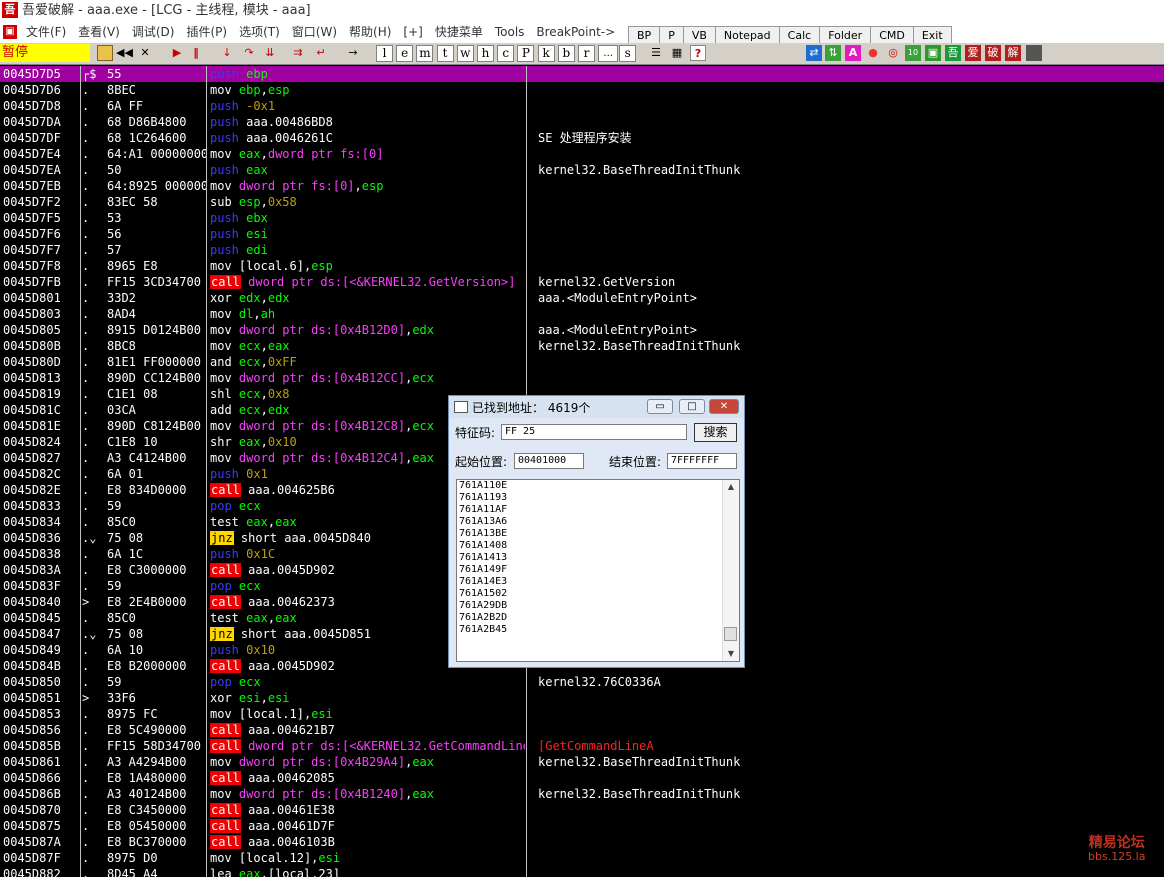 This screenshot has width=1164, height=877. I want to click on menu-item: 窗口(W), so click(318, 32).